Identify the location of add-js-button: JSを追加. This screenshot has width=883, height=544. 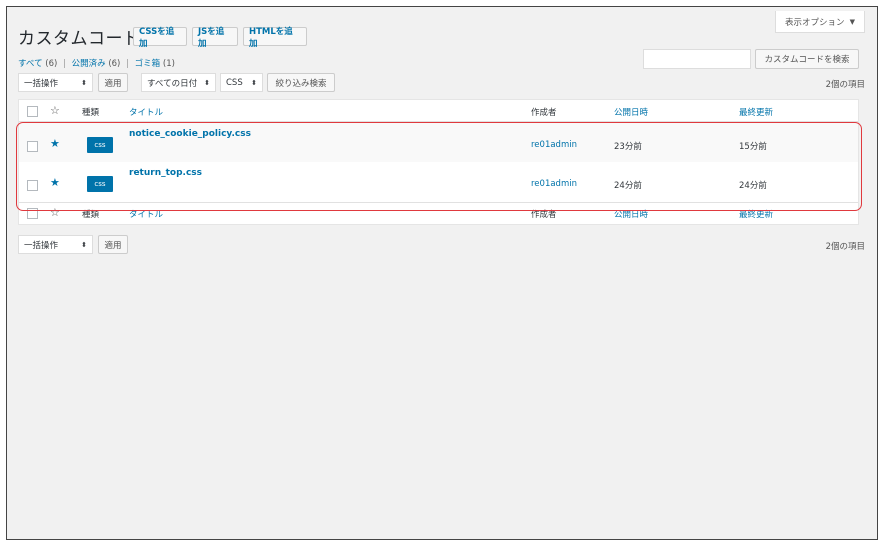
(215, 38).